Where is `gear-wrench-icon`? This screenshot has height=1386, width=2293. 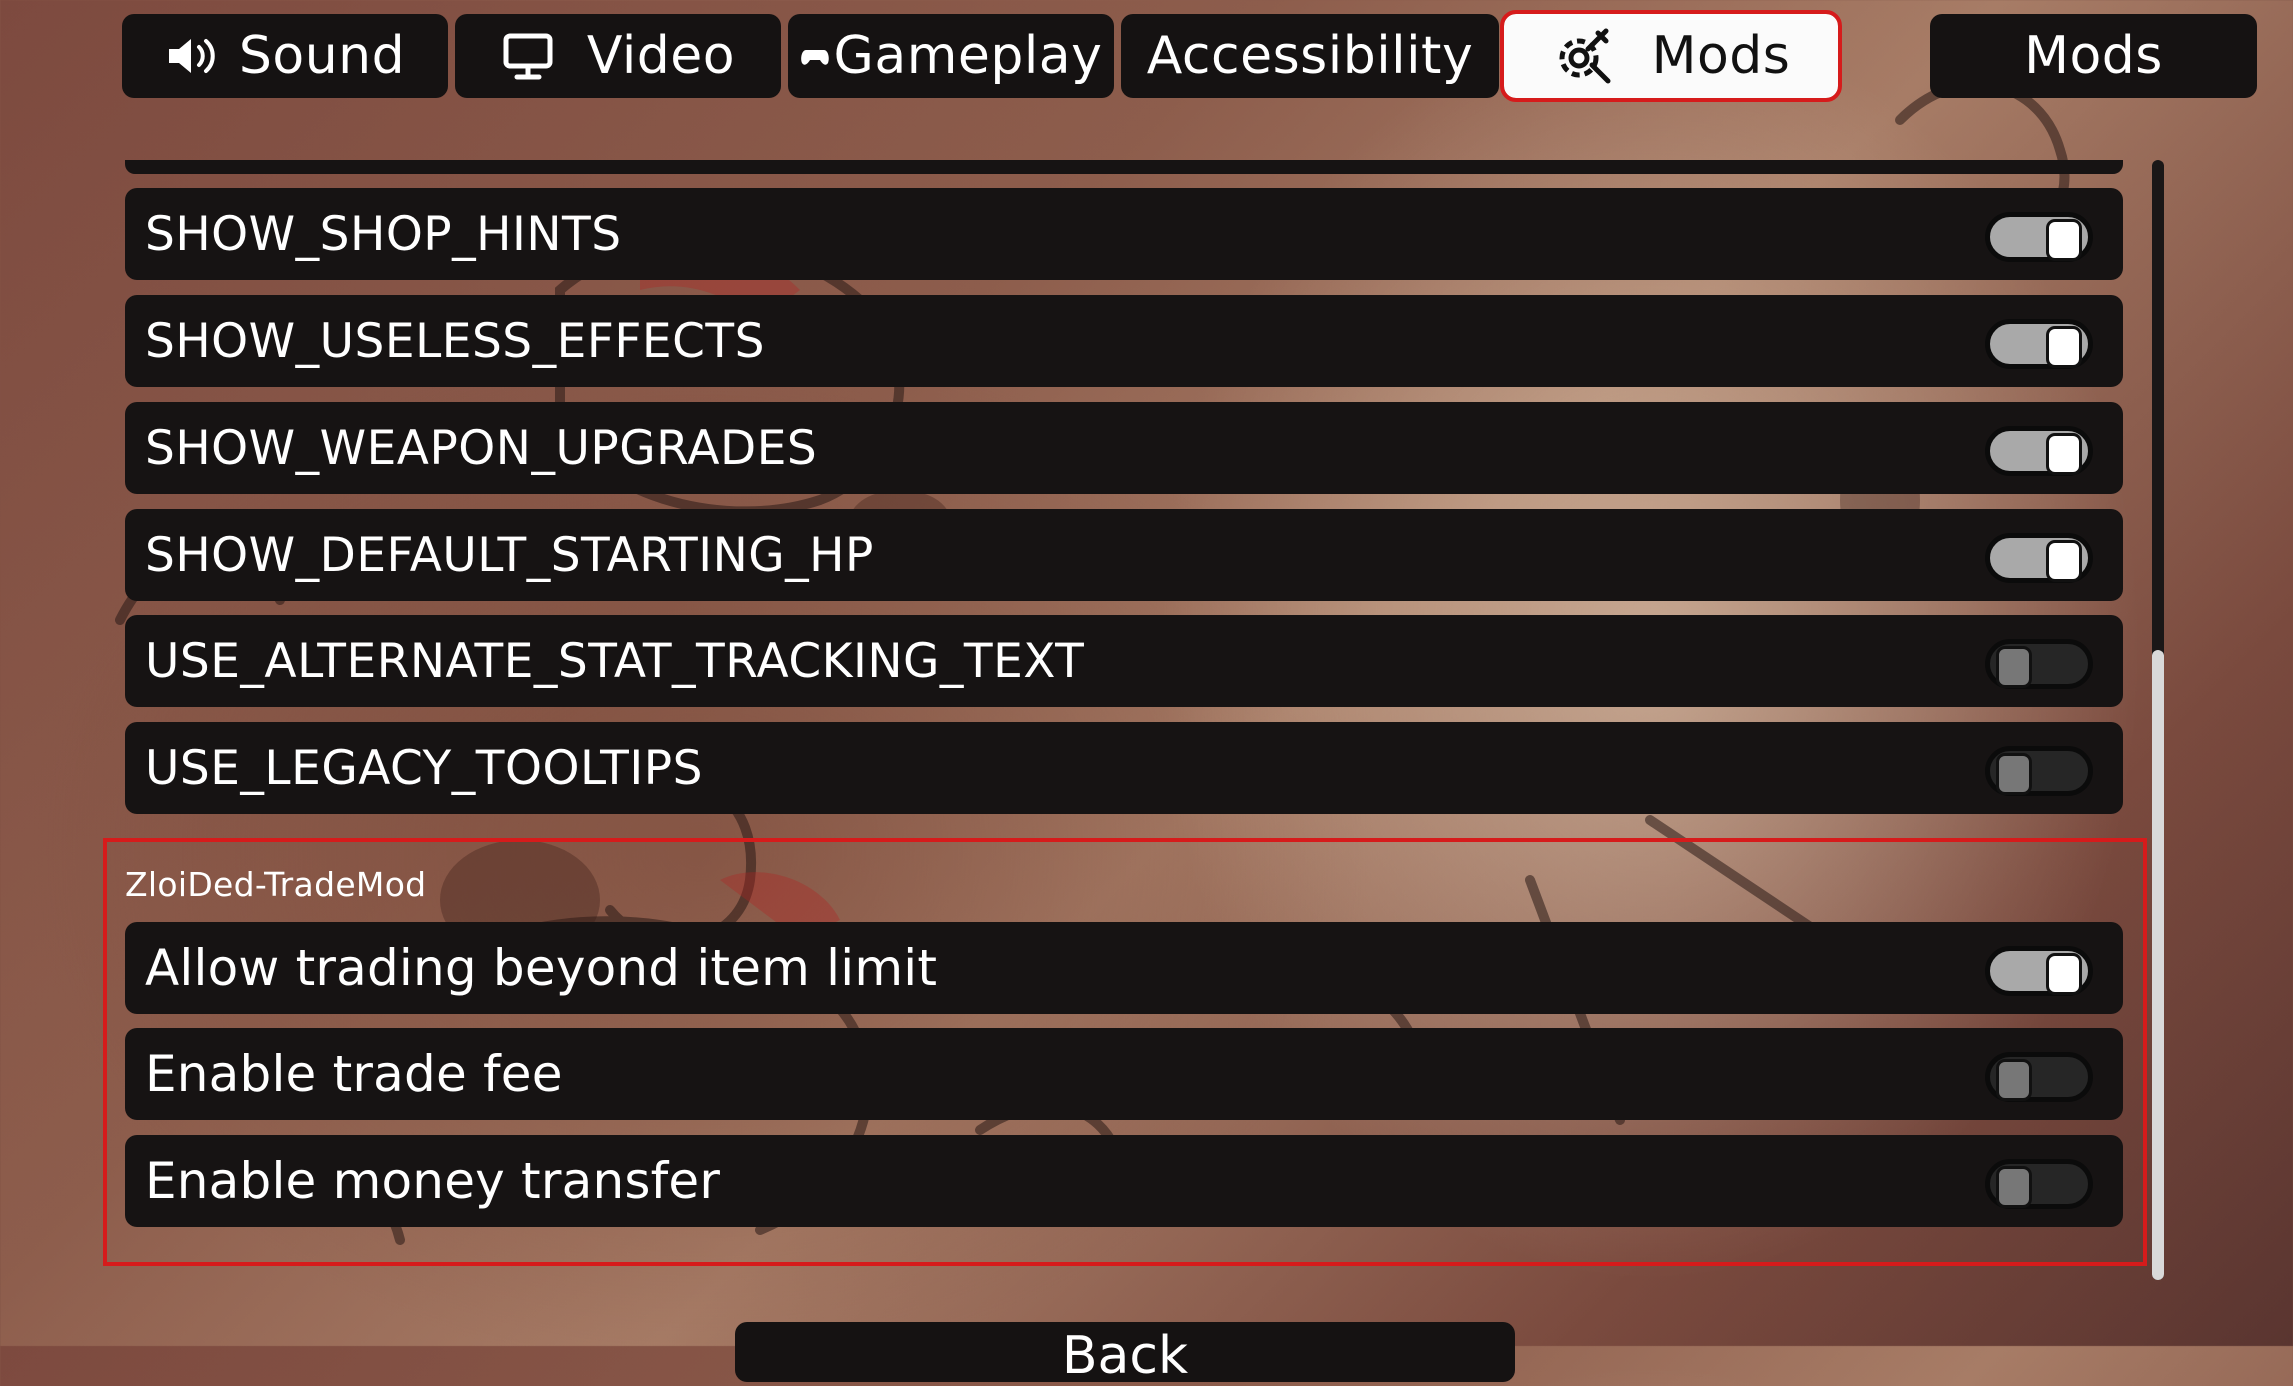 gear-wrench-icon is located at coordinates (1583, 56).